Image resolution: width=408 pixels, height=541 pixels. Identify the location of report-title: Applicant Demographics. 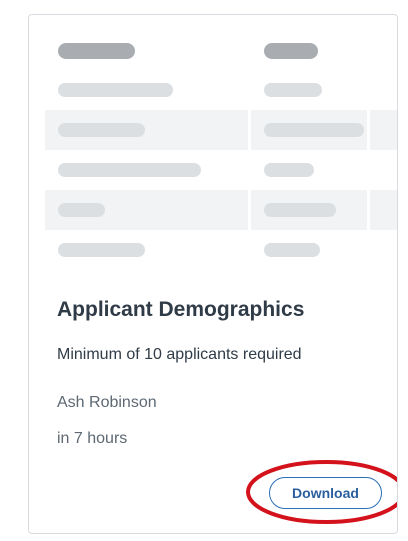
(181, 309).